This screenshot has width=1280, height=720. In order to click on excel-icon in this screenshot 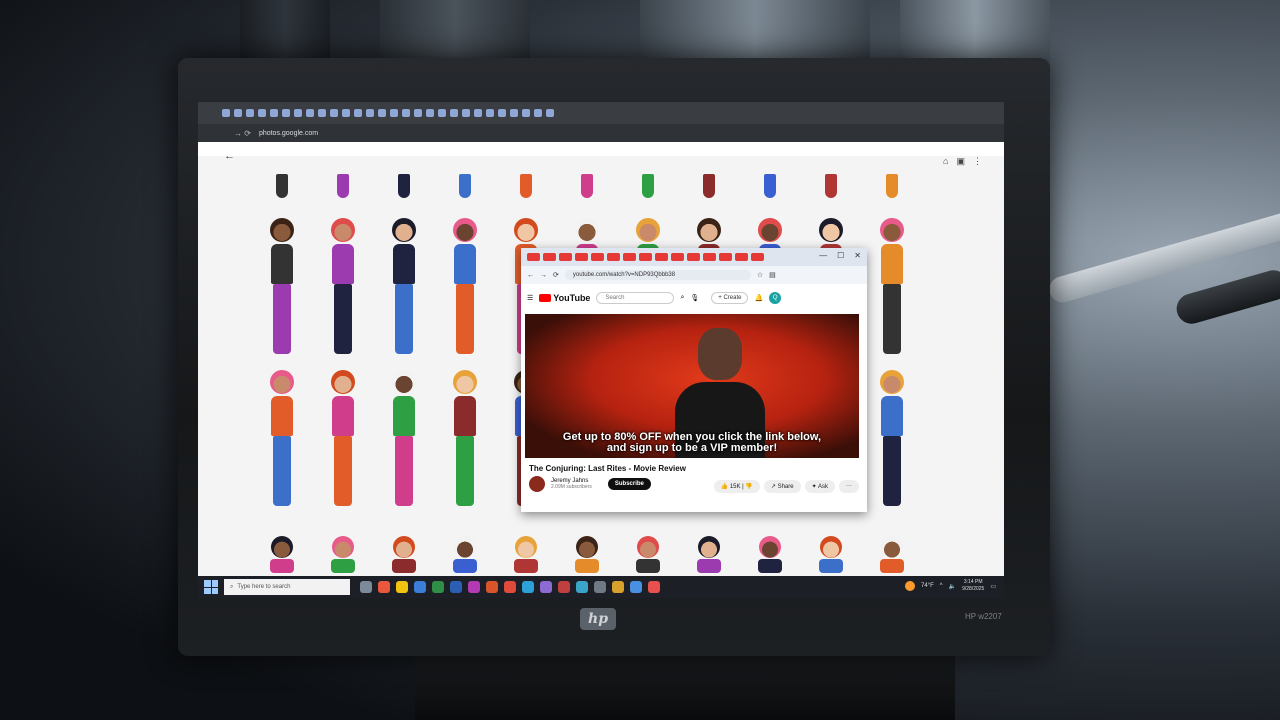, I will do `click(438, 587)`.